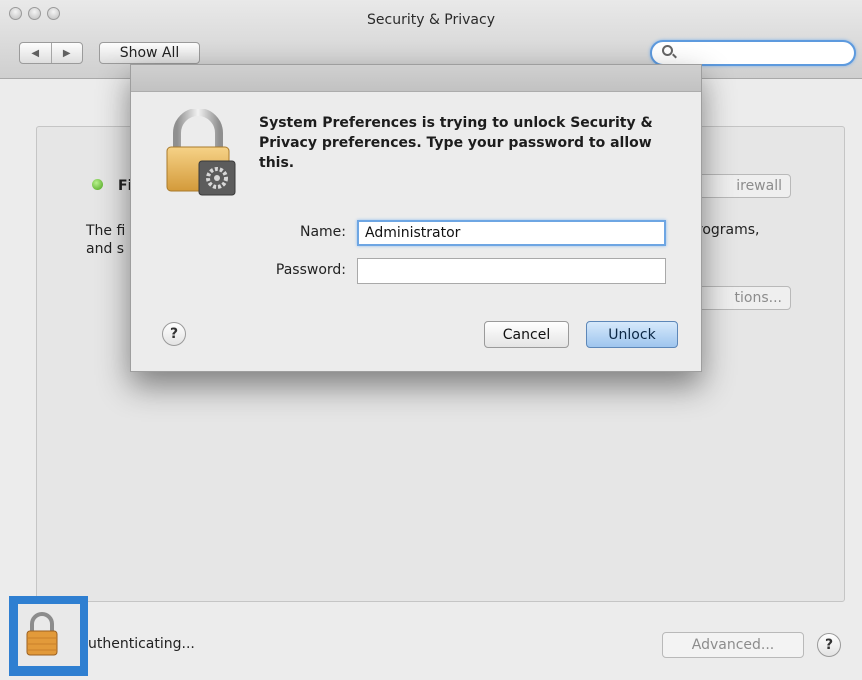 Image resolution: width=862 pixels, height=680 pixels. Describe the element at coordinates (511, 271) in the screenshot. I see `password-field` at that location.